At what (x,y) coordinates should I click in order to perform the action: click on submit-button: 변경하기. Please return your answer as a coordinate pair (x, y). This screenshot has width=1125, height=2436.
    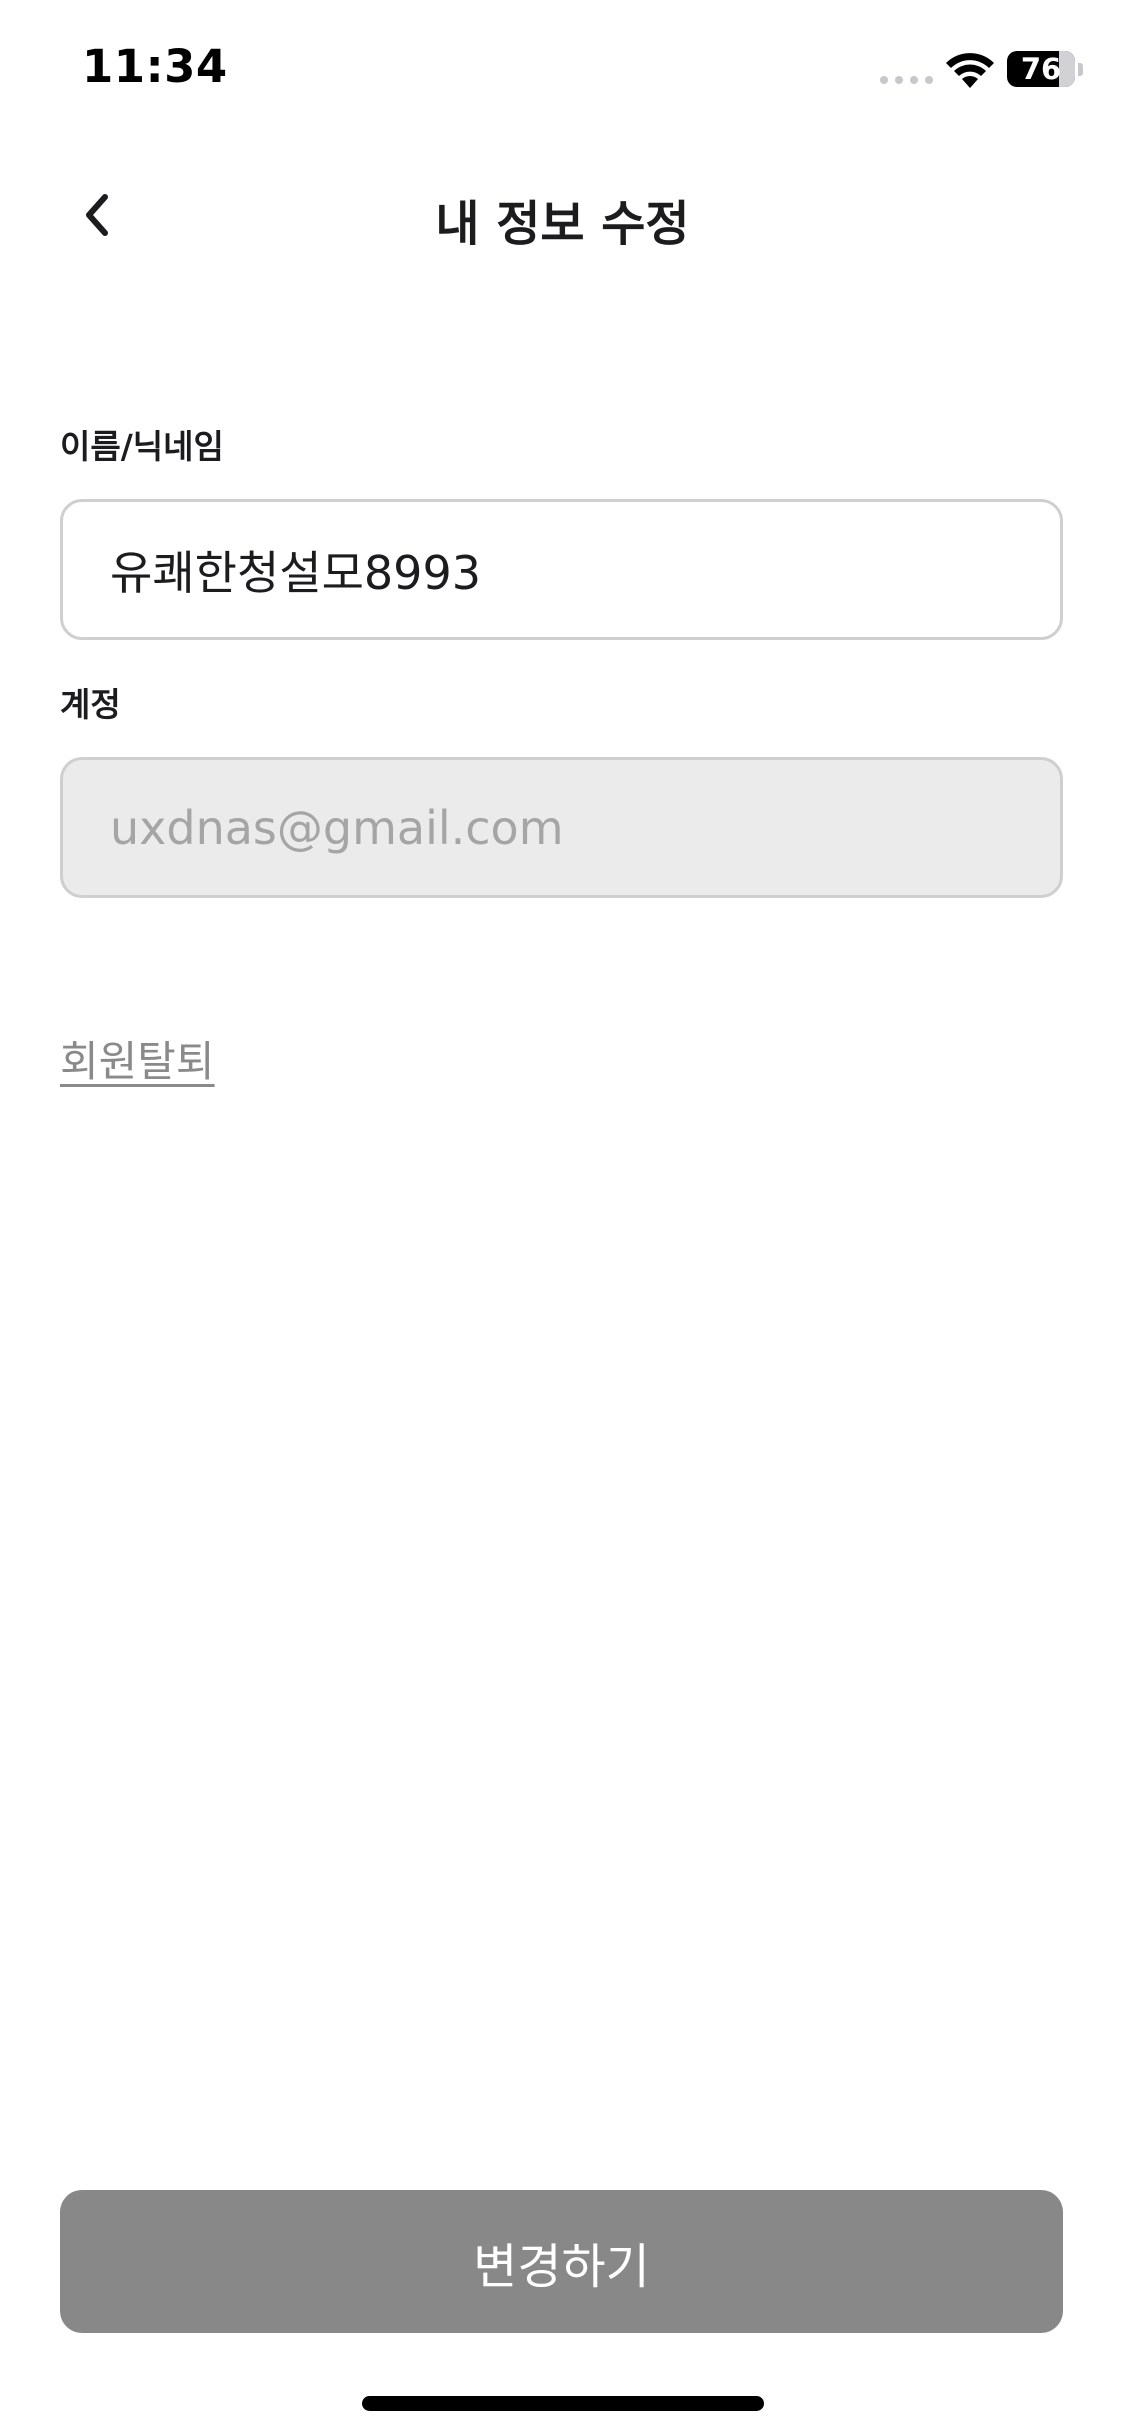
    Looking at the image, I should click on (561, 2261).